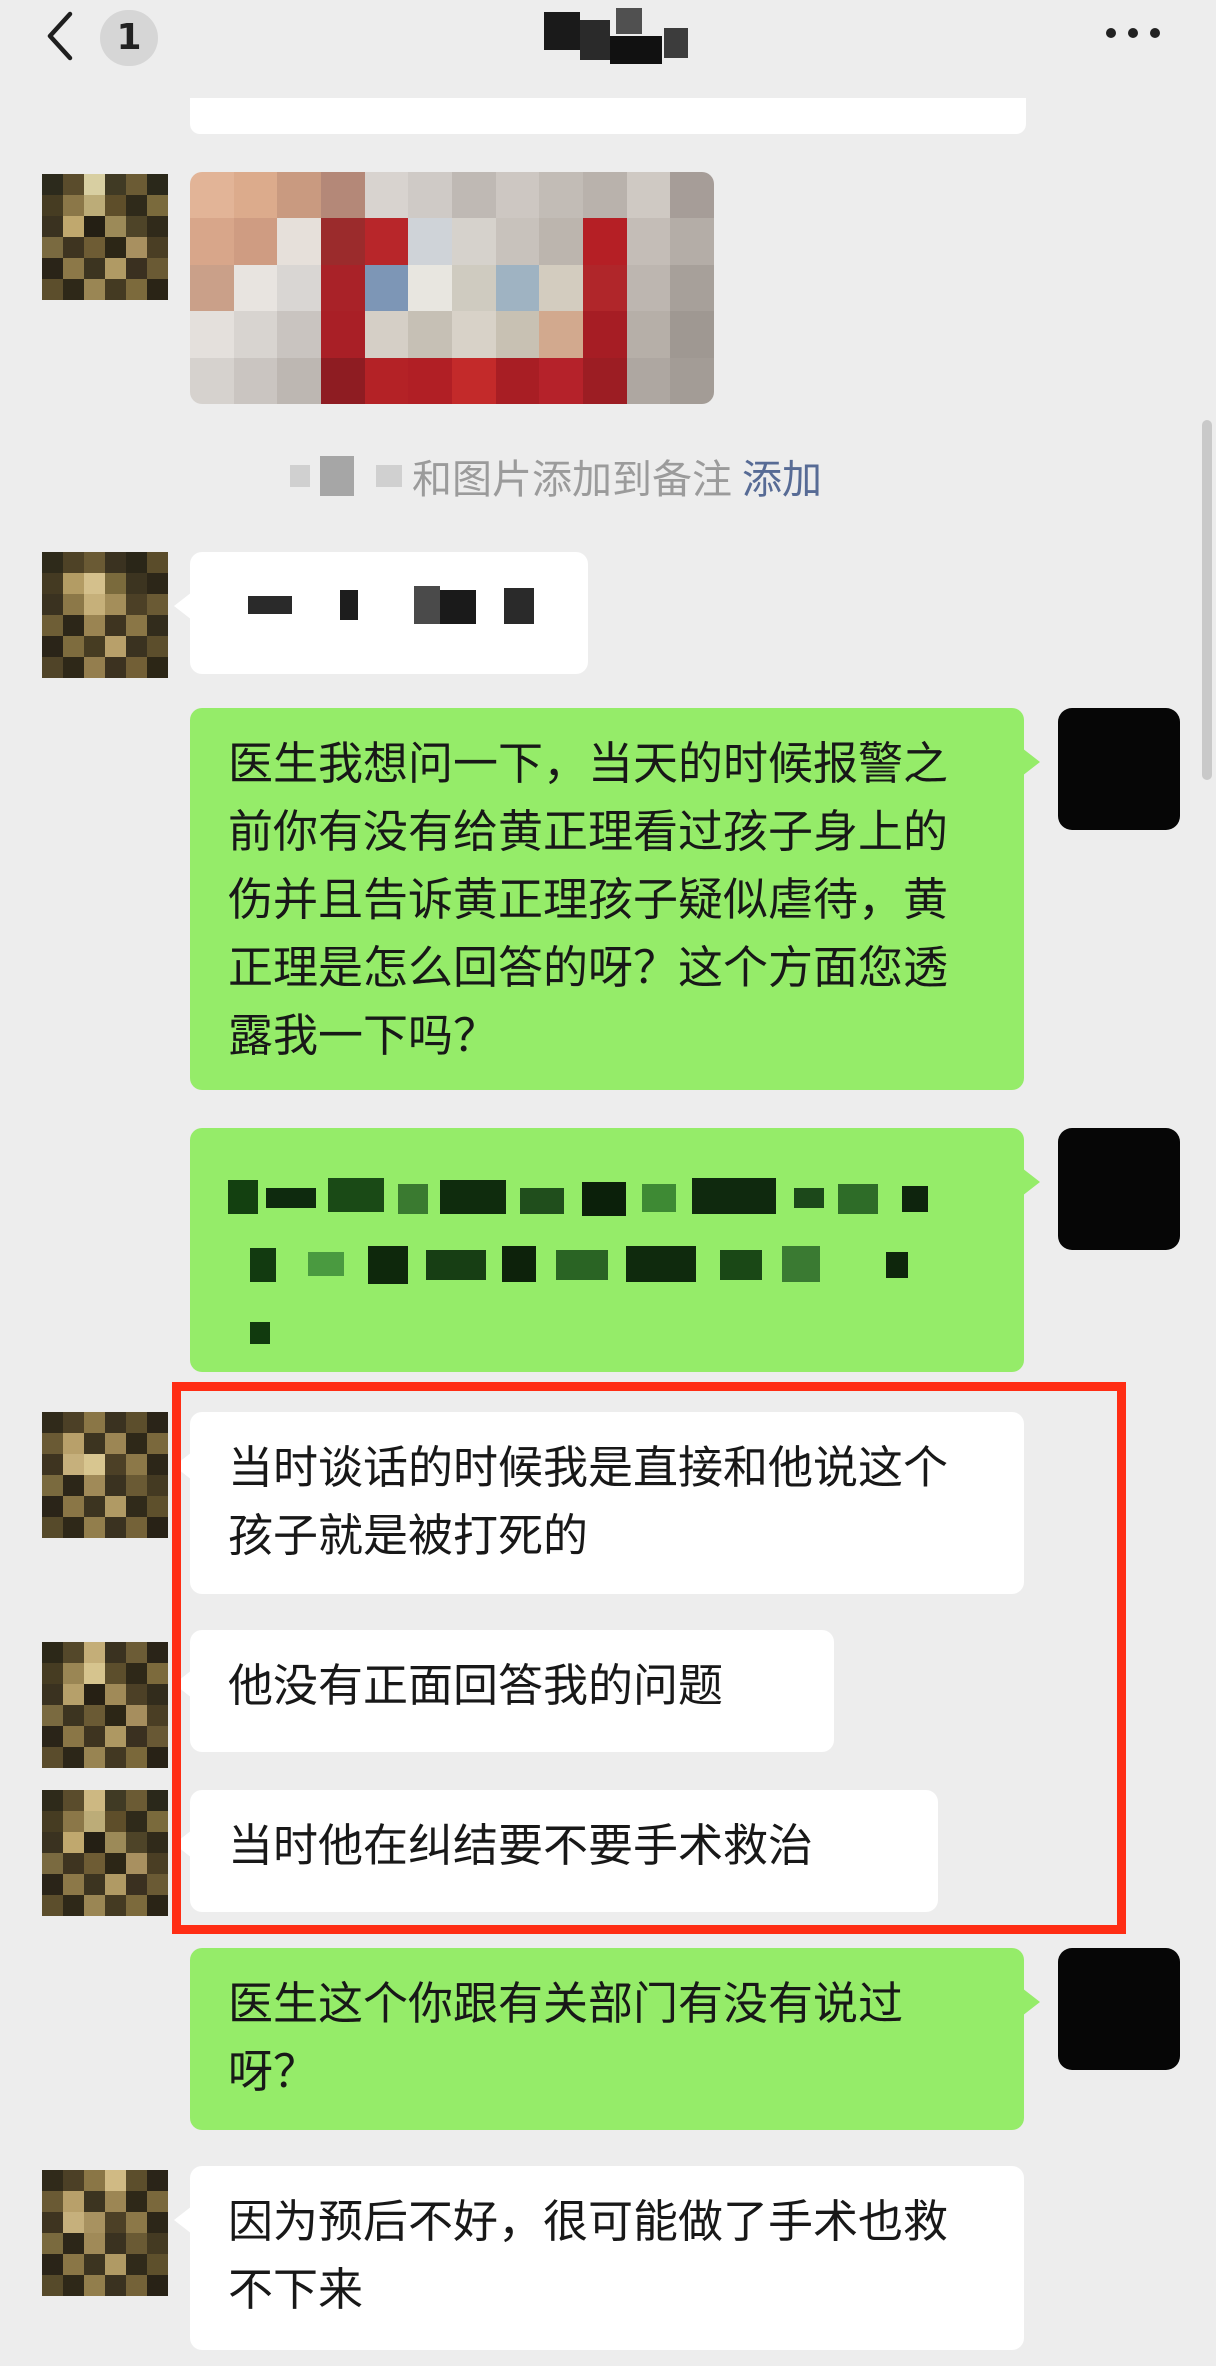  I want to click on chat-header: 1, so click(608, 35).